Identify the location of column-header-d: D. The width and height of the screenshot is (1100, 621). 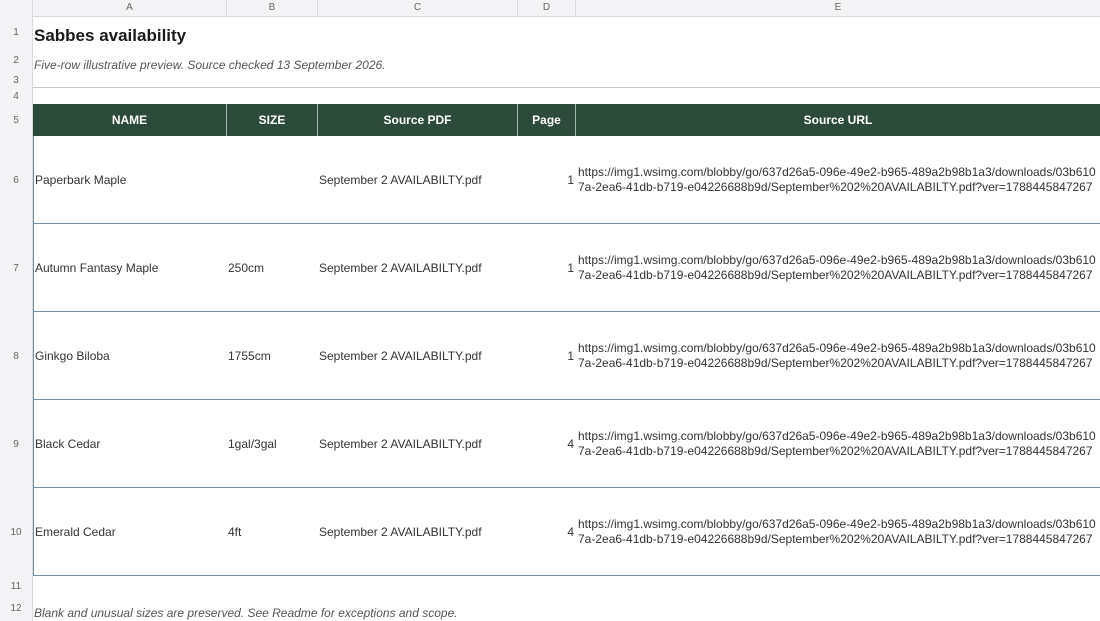
(547, 8).